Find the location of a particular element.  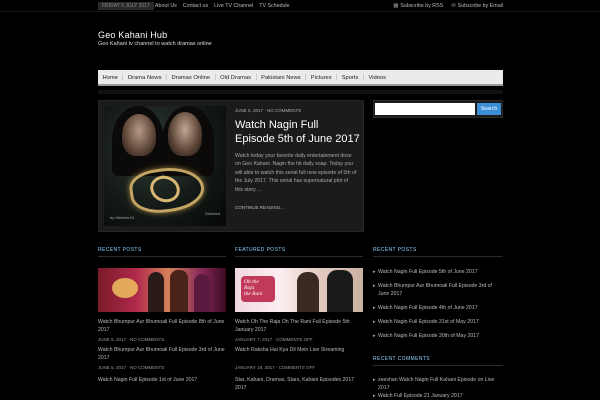

nav-item-home: Home is located at coordinates (110, 77).